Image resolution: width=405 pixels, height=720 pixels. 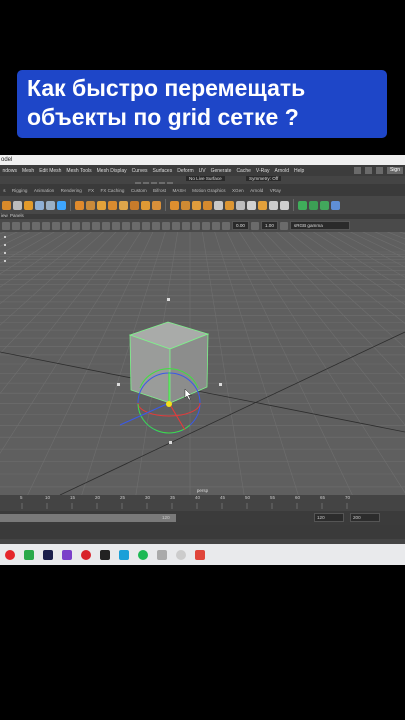 What do you see at coordinates (207, 205) in the screenshot?
I see `append-icon` at bounding box center [207, 205].